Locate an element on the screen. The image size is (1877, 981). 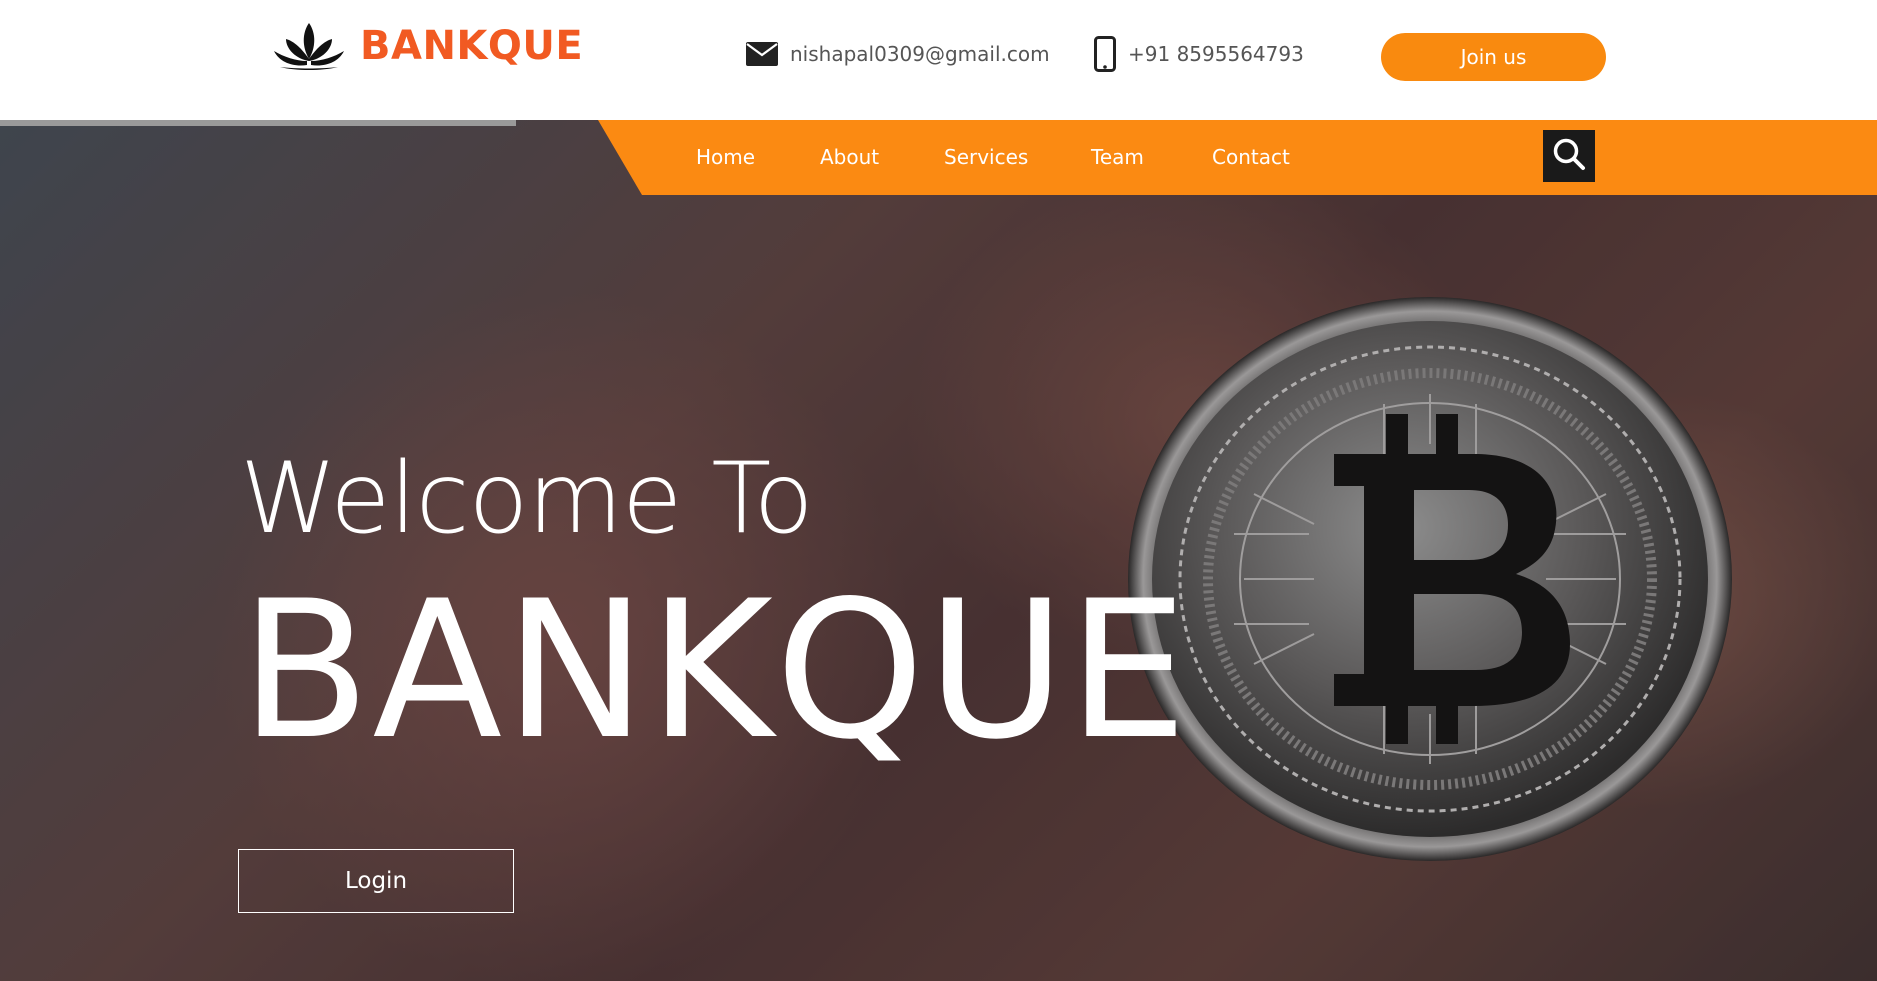
phone-contact: +91 8595564793 is located at coordinates (1199, 54).